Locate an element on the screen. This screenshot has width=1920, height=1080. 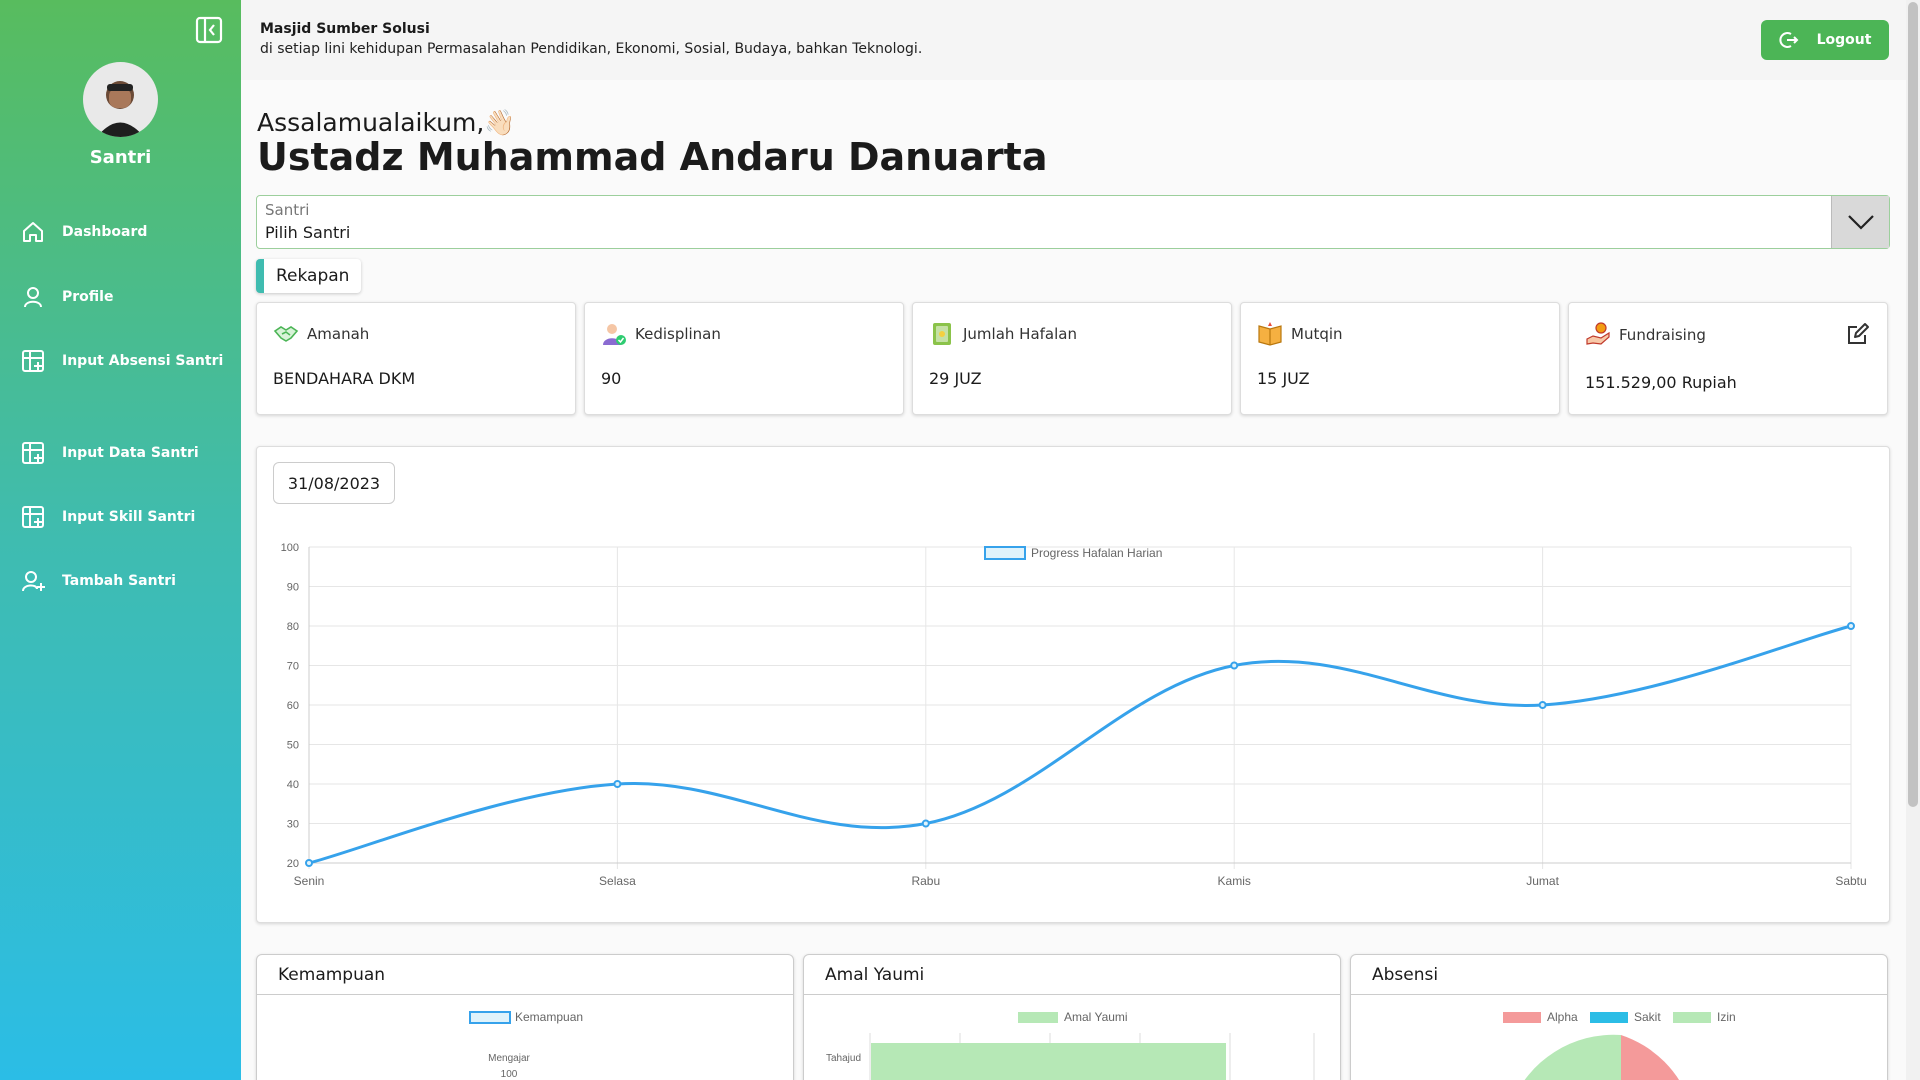
logout-button: Logout is located at coordinates (1825, 40).